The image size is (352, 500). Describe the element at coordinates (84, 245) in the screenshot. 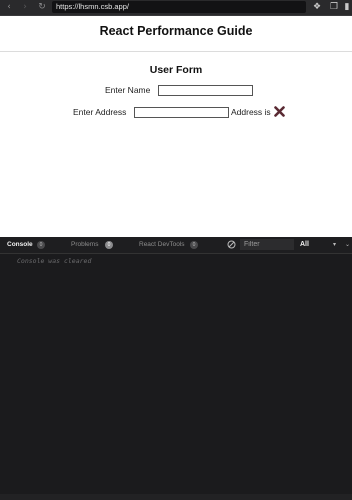

I see `tab-problems: Problems` at that location.